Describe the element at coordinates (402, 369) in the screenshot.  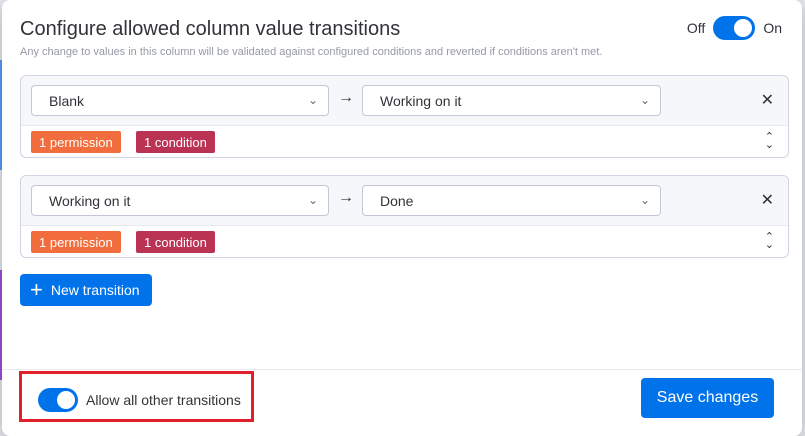
I see `footer-divider` at that location.